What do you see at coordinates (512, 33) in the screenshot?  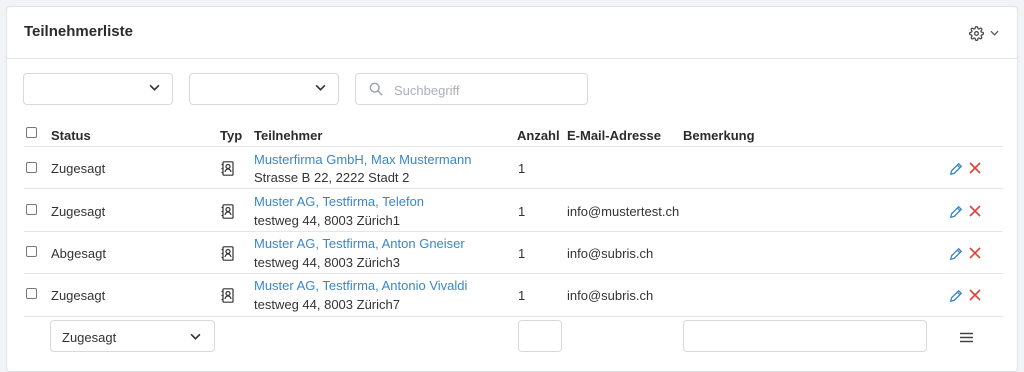 I see `panel-header: Teilnehmerliste` at bounding box center [512, 33].